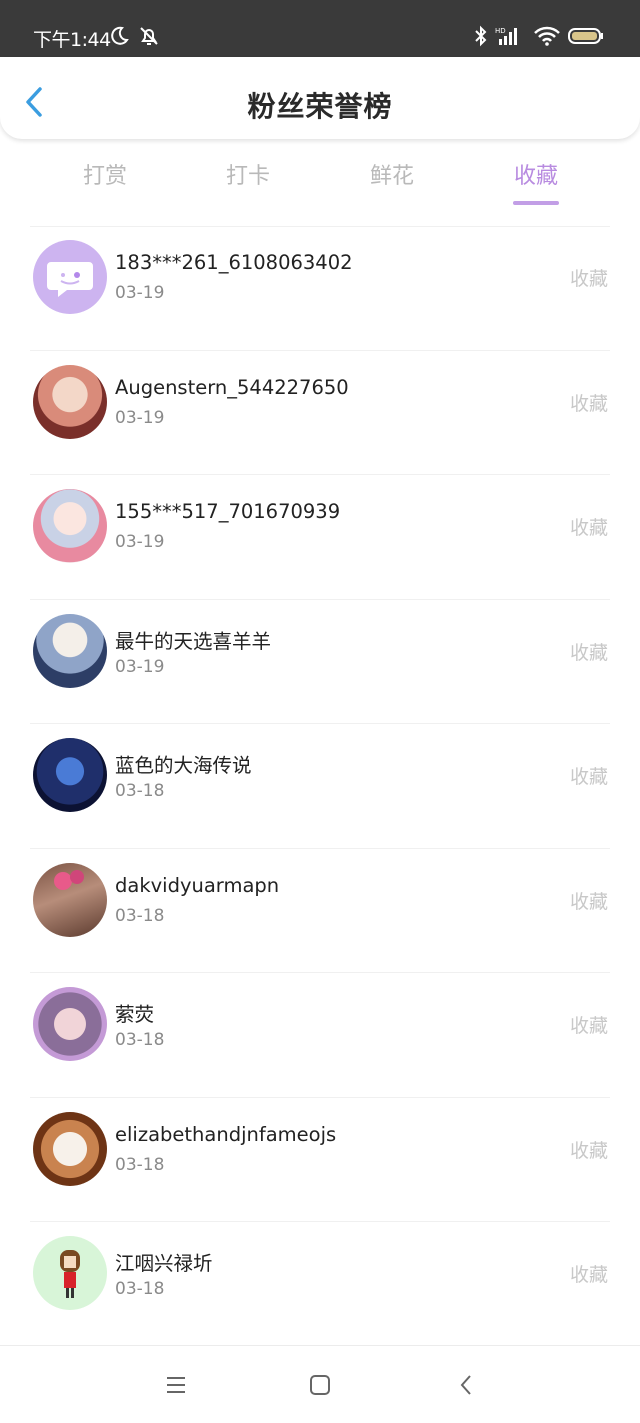 The height and width of the screenshot is (1423, 640). I want to click on list-item: 萦荧 03-18 收藏, so click(320, 1035).